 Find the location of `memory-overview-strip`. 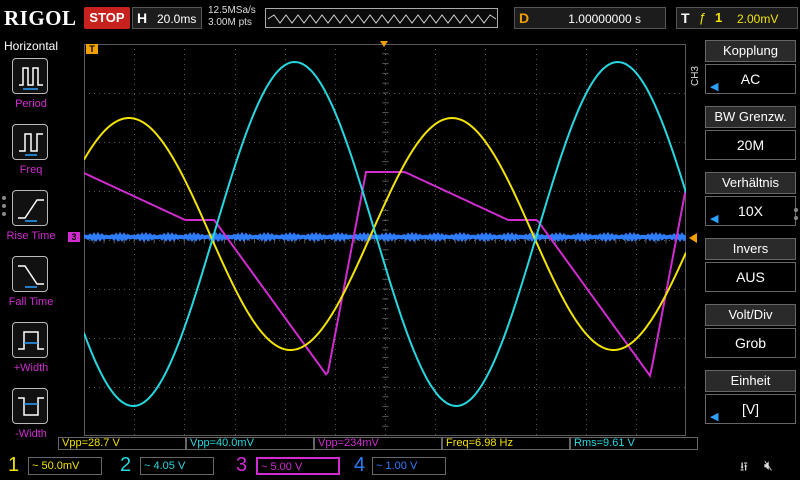

memory-overview-strip is located at coordinates (381, 18).